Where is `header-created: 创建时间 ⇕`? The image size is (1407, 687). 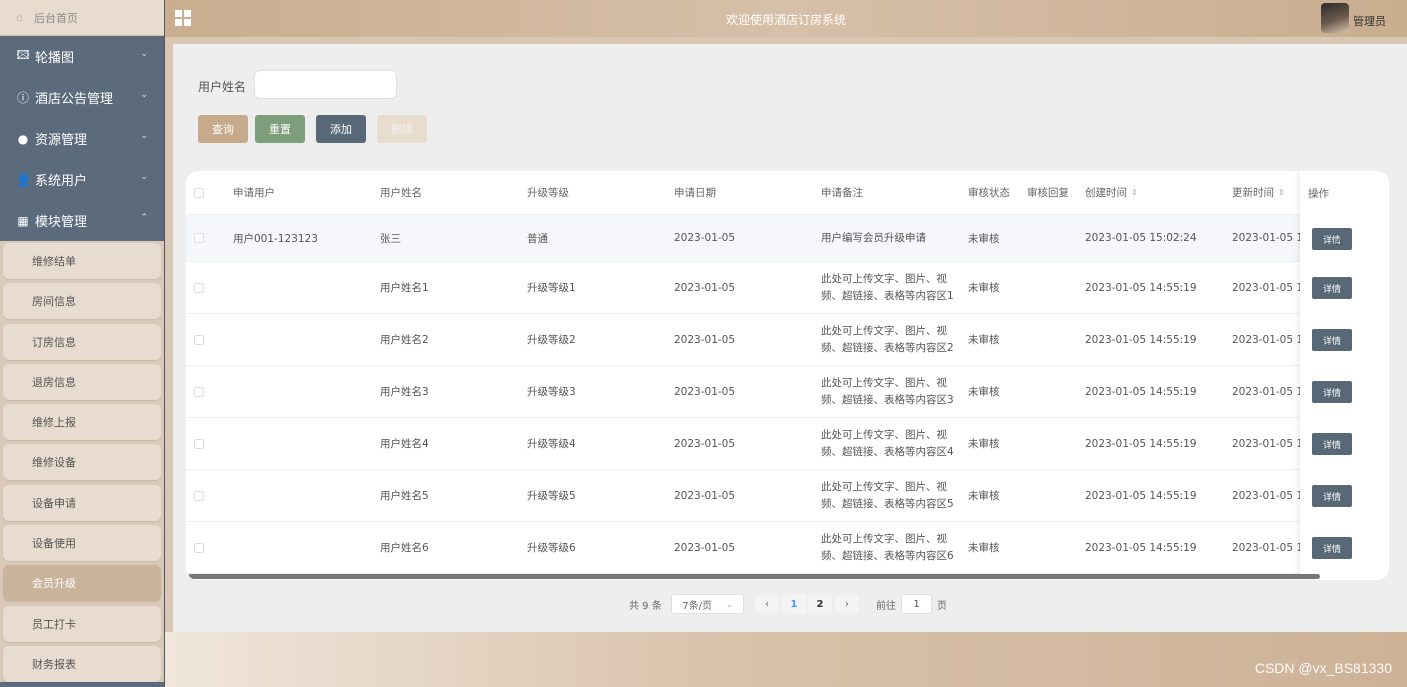
header-created: 创建时间 ⇕ is located at coordinates (1111, 192).